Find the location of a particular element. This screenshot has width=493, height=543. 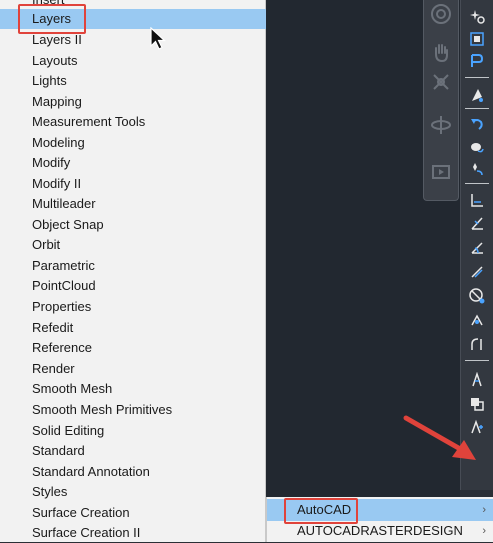

menu-item-standard: Standard is located at coordinates (133, 451).